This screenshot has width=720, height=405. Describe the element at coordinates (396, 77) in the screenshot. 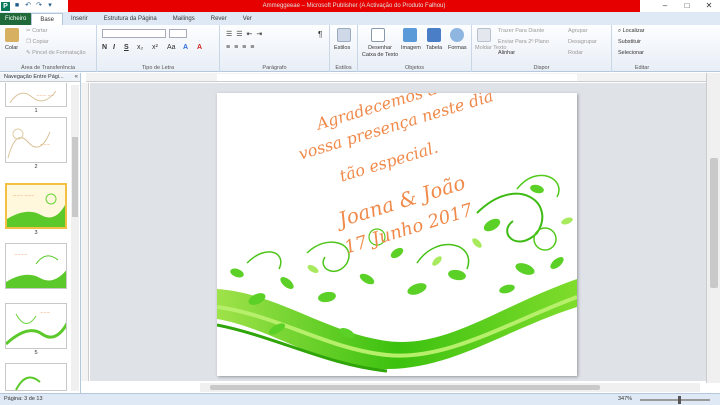

I see `horizontal-ruler` at that location.